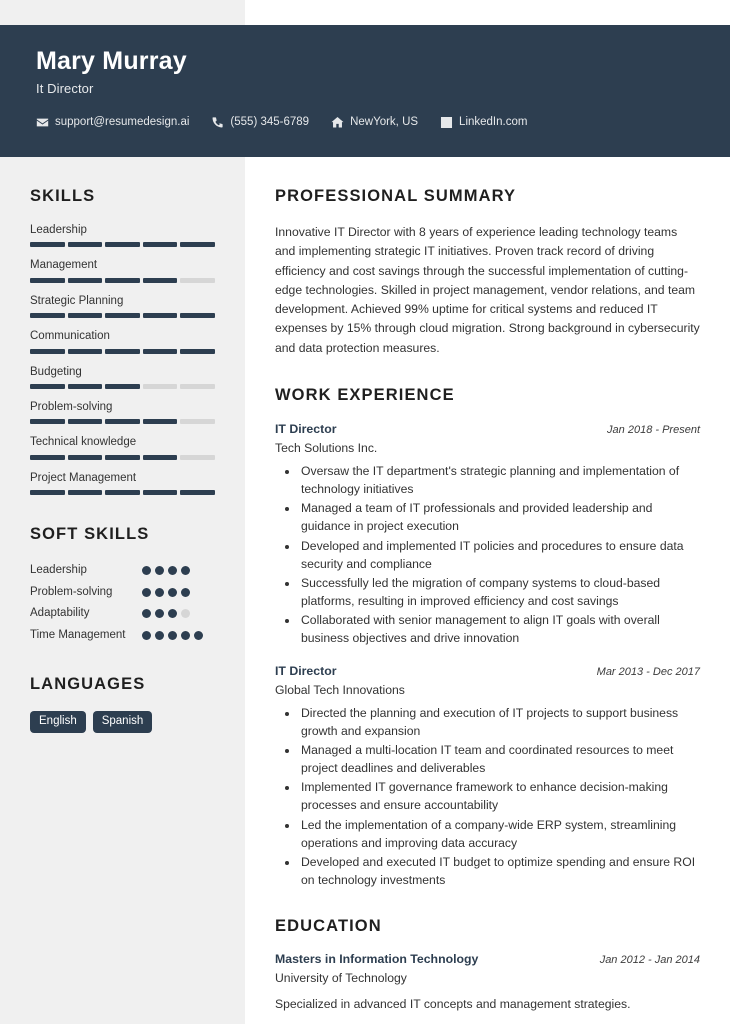  Describe the element at coordinates (260, 122) in the screenshot. I see `contact-item: (555) 345-6789` at that location.